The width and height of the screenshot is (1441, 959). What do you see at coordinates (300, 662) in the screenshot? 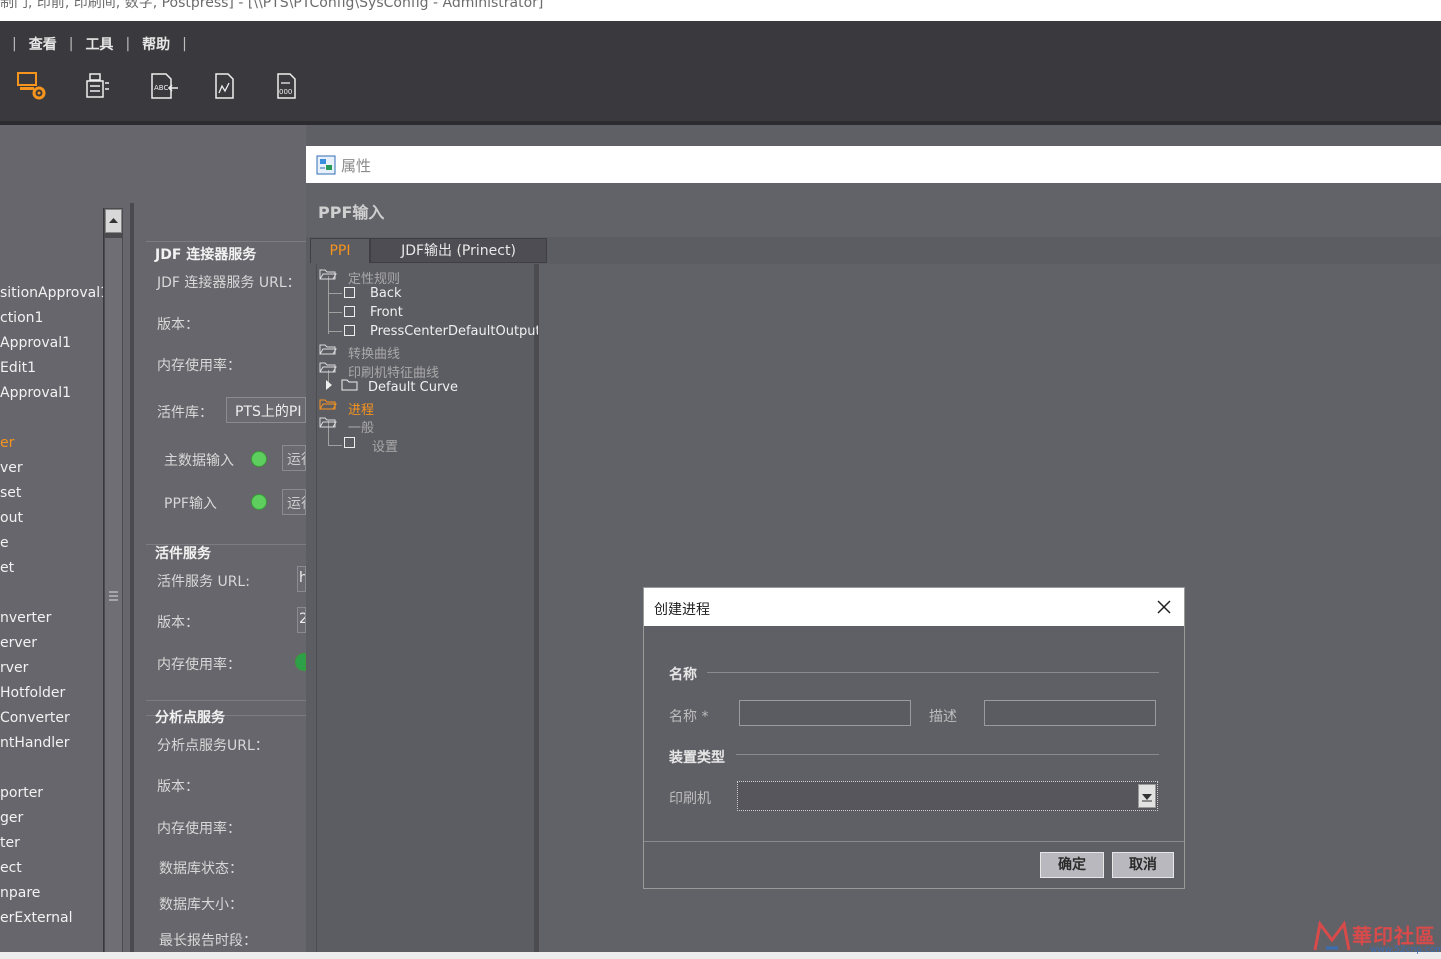
I see `job-memory-status-icon` at bounding box center [300, 662].